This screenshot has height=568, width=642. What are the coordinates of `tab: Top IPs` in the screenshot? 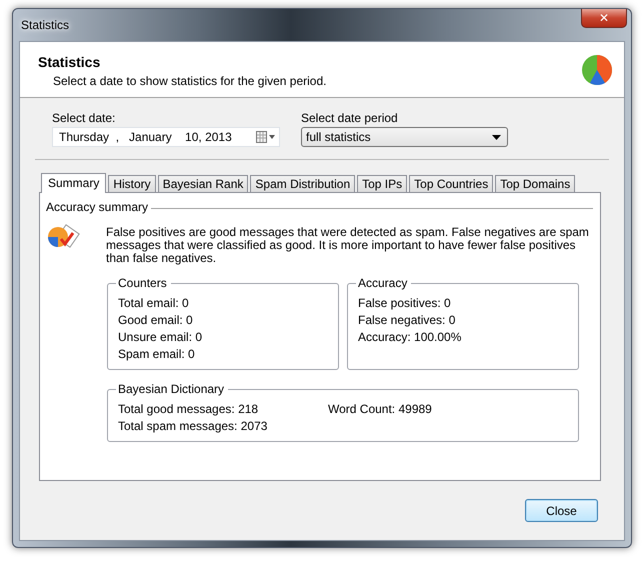 It's located at (382, 183).